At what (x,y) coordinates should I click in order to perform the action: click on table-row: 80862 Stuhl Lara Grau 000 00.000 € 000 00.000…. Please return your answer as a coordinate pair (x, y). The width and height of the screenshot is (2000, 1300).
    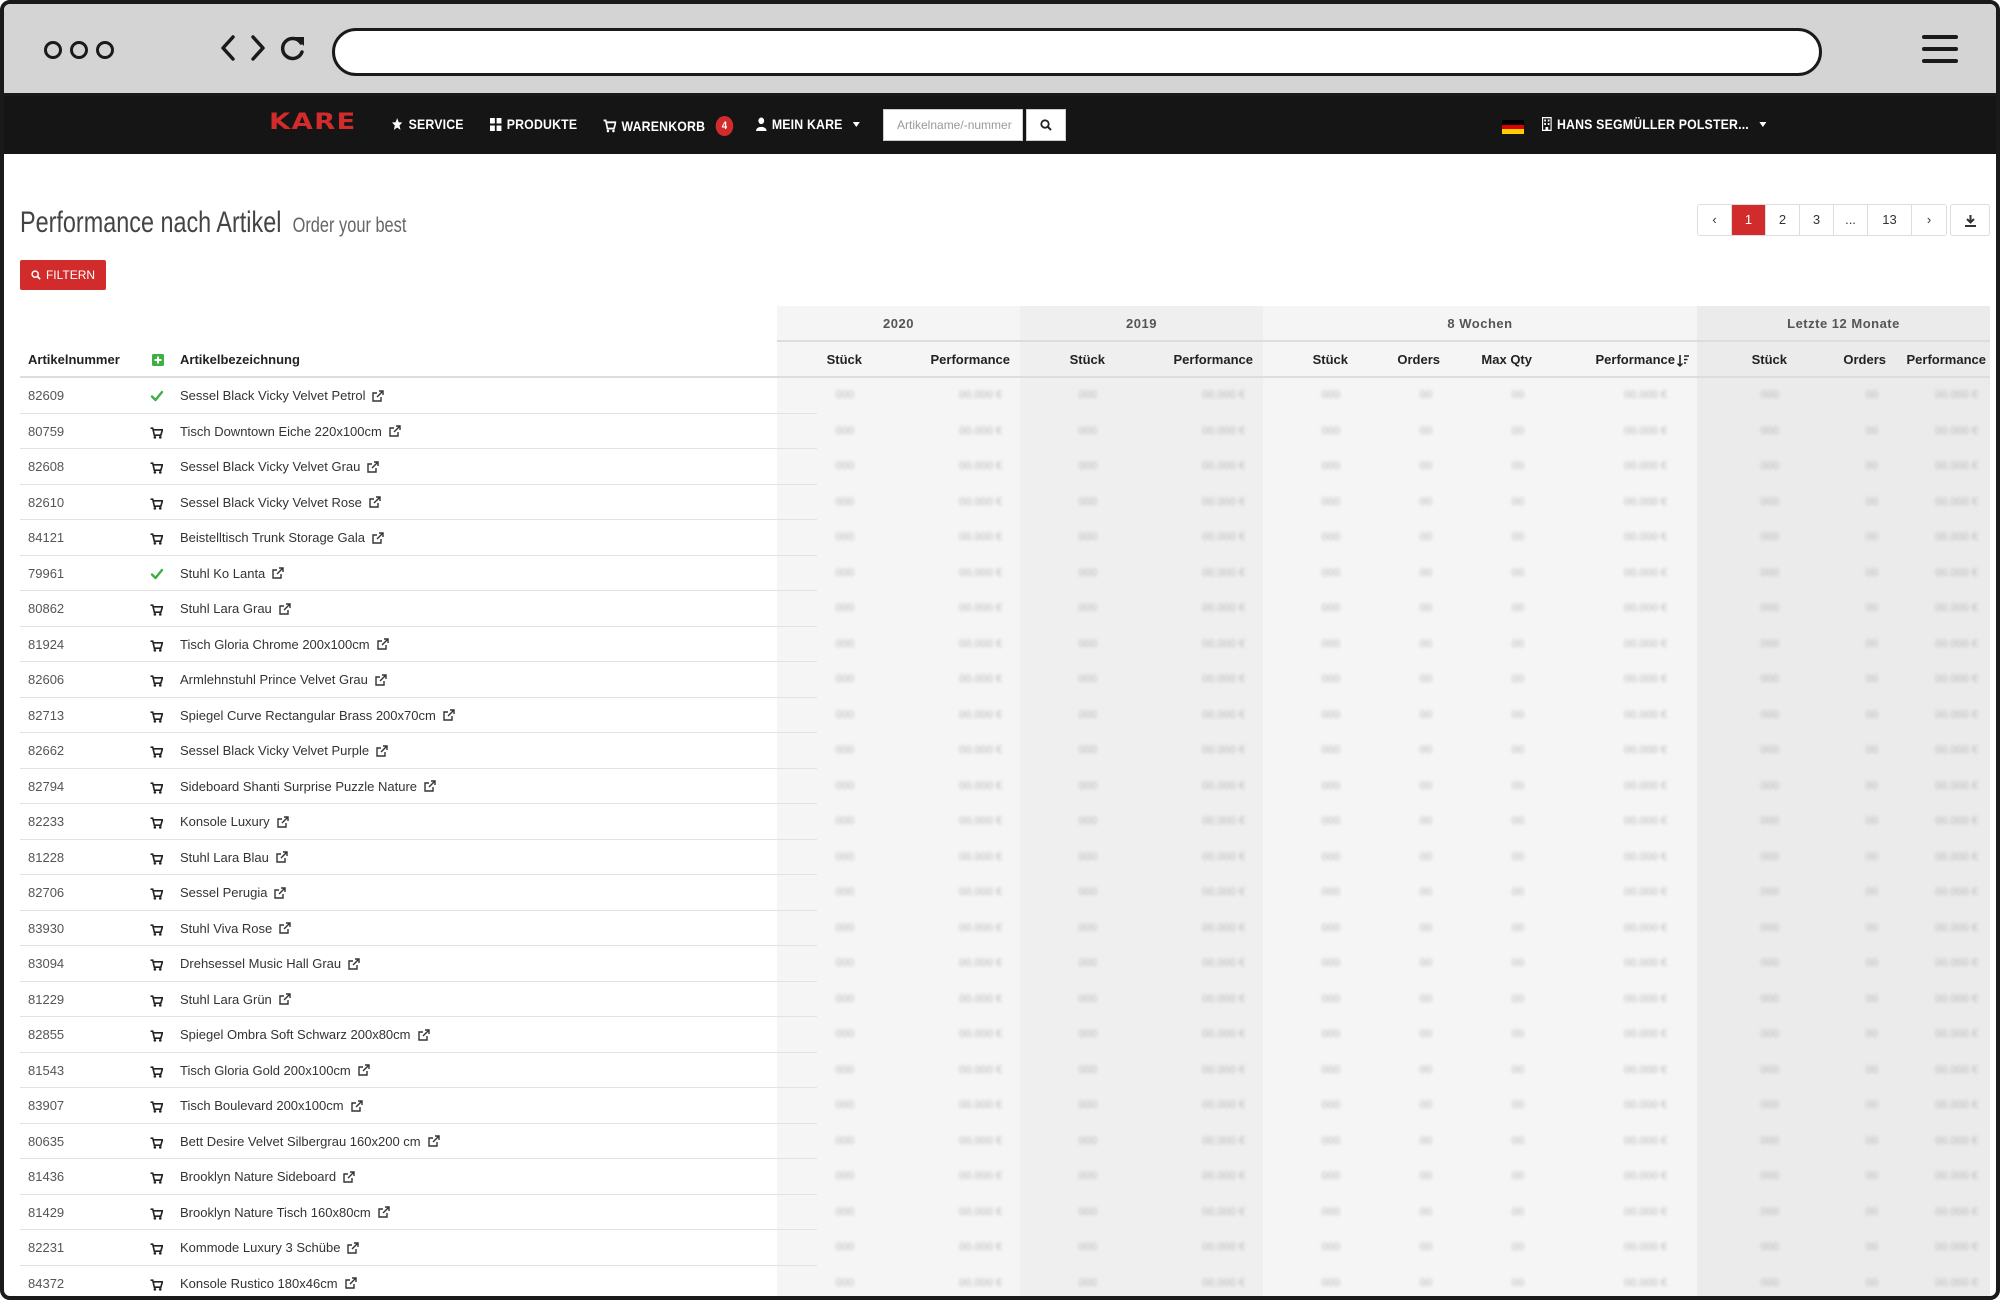
    Looking at the image, I should click on (1005, 609).